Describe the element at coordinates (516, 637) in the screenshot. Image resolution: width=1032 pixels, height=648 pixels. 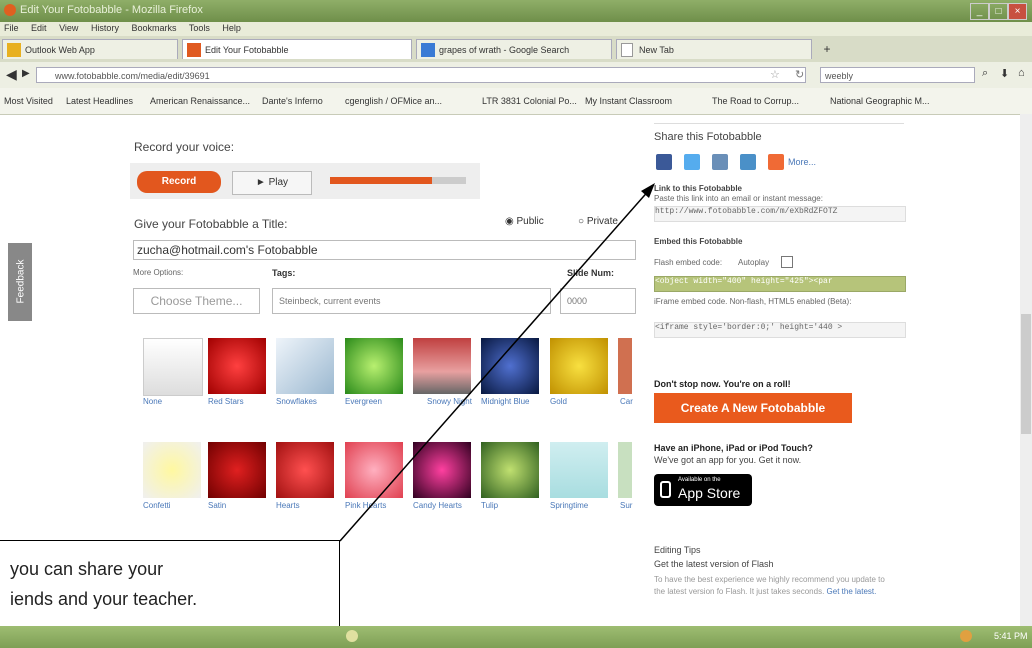
I see `taskbar: 5:41 PM` at that location.